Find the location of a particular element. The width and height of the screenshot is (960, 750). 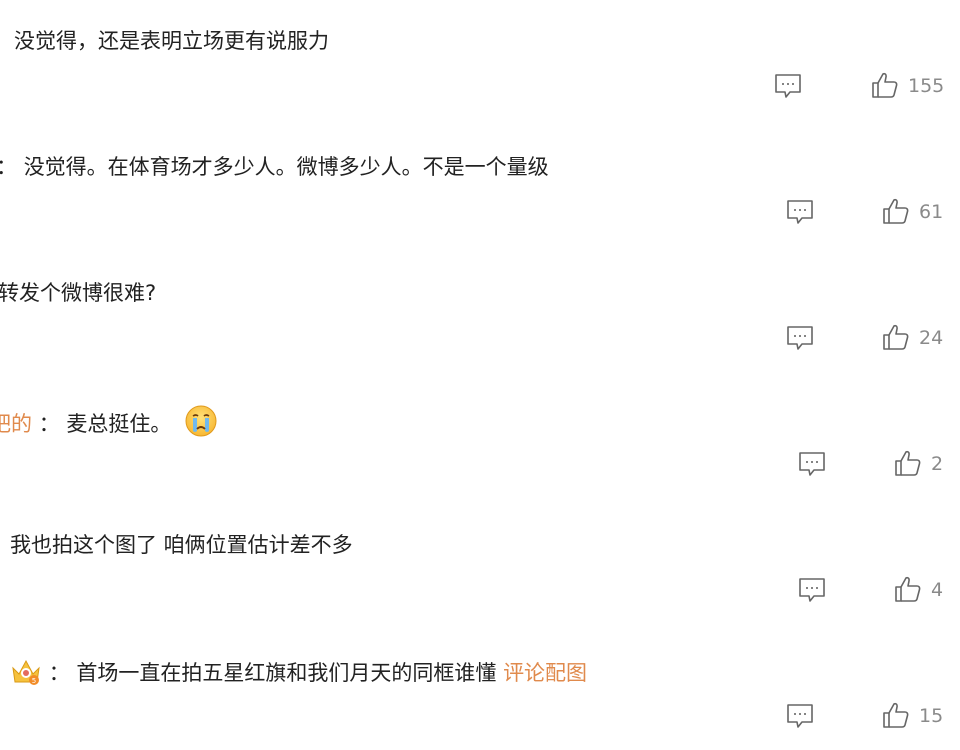

like-count: 155 is located at coordinates (926, 86).